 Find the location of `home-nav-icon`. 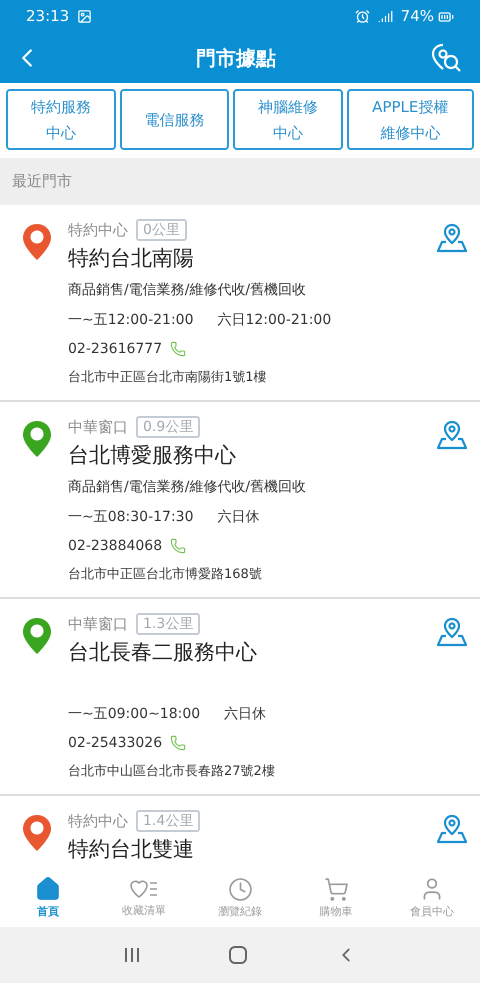

home-nav-icon is located at coordinates (238, 955).